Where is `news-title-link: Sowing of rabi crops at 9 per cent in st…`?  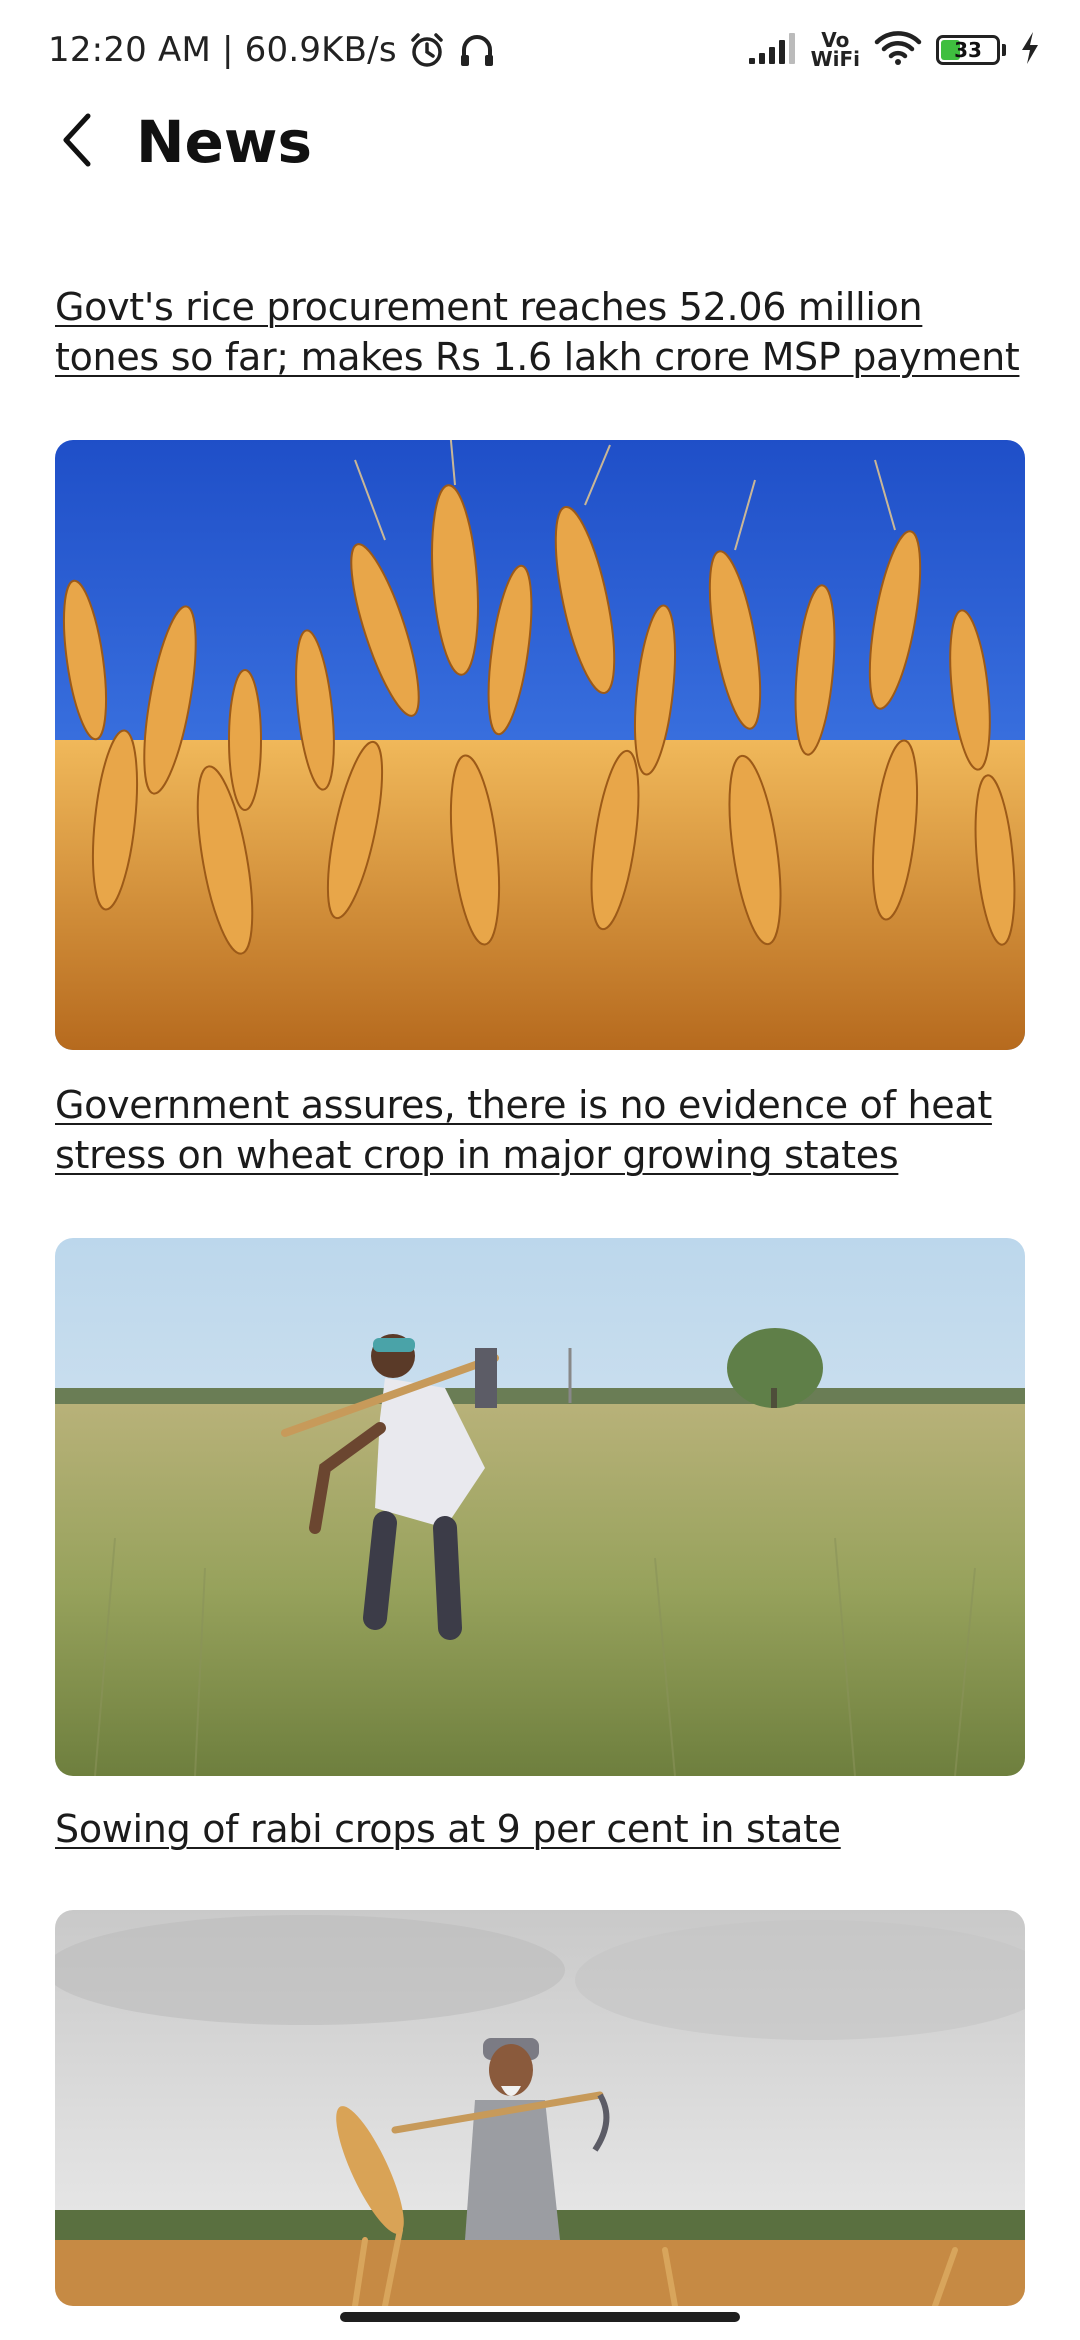
news-title-link: Sowing of rabi crops at 9 per cent in st… is located at coordinates (540, 1829).